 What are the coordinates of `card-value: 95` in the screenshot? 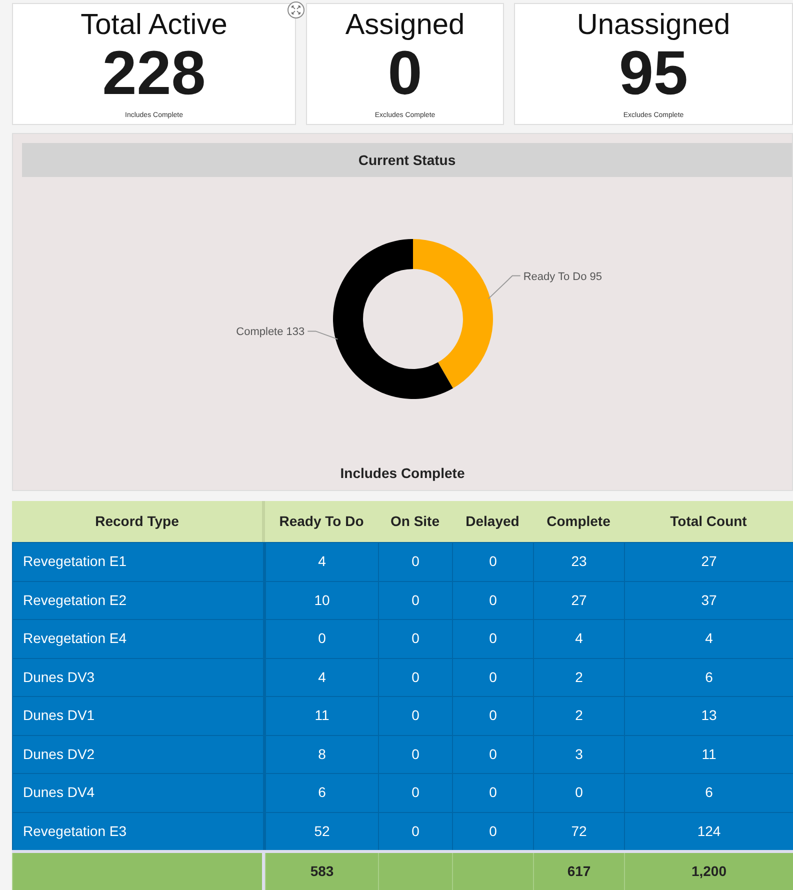 It's located at (653, 74).